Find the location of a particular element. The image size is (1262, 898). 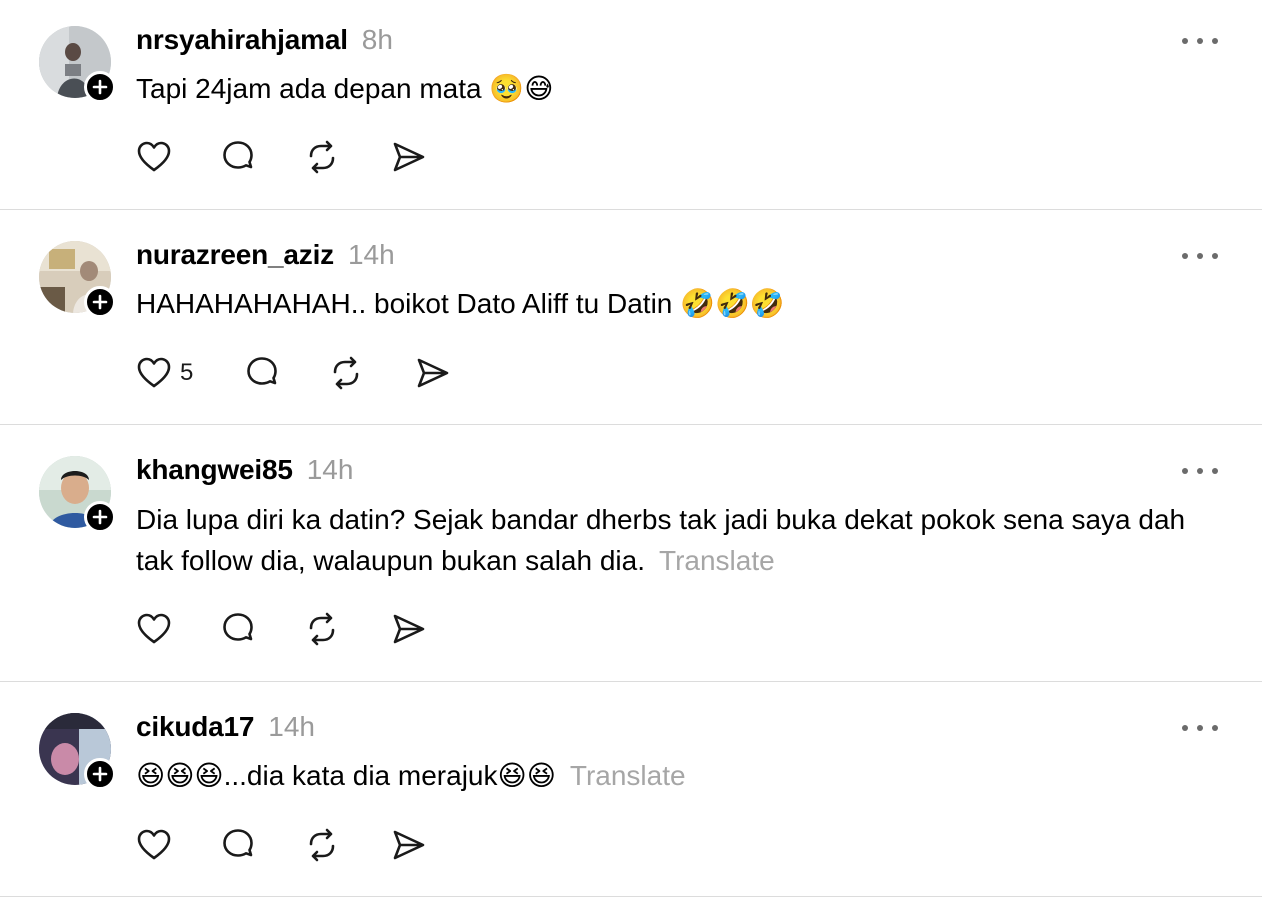

post-actions: 5 is located at coordinates (295, 373).